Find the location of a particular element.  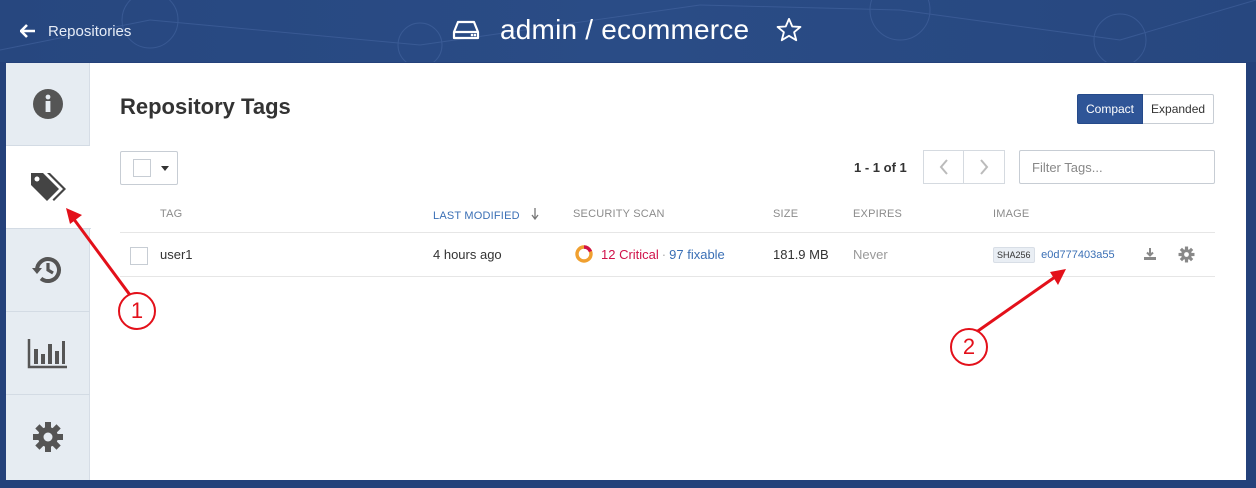

pagination-info: 1 - 1 of 1 is located at coordinates (880, 167).